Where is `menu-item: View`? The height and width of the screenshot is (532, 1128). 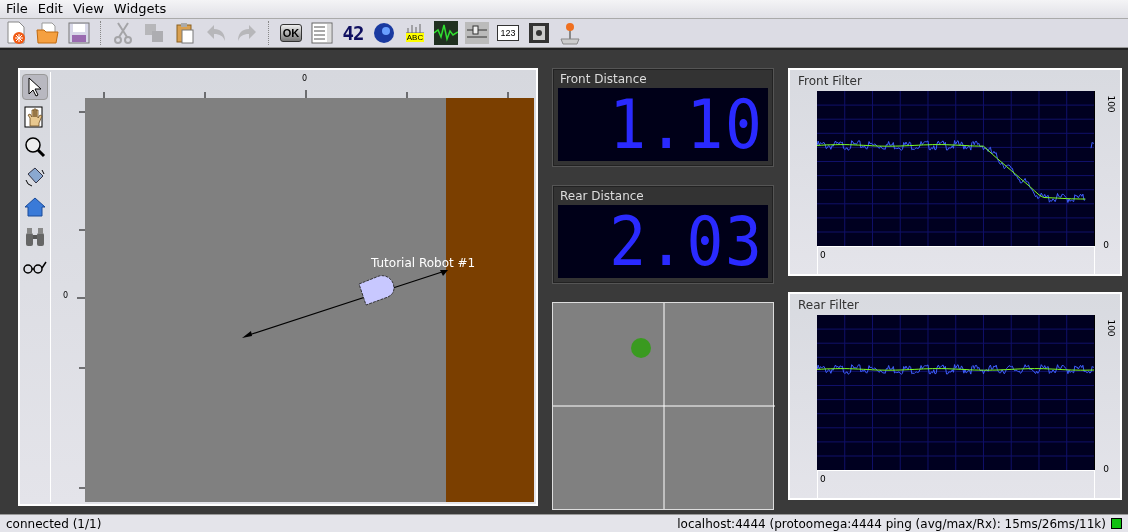 menu-item: View is located at coordinates (88, 9).